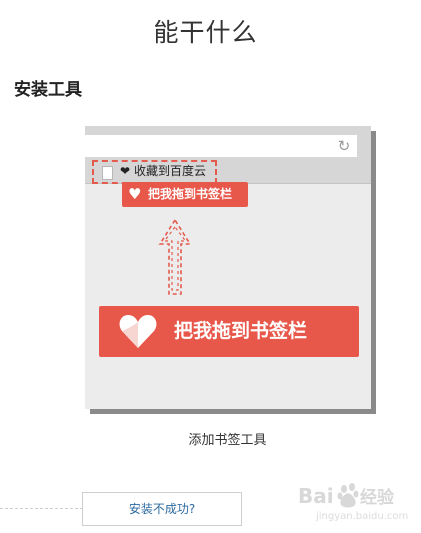 This screenshot has height=533, width=421. I want to click on bookmark-label: 收藏到百度云, so click(170, 171).